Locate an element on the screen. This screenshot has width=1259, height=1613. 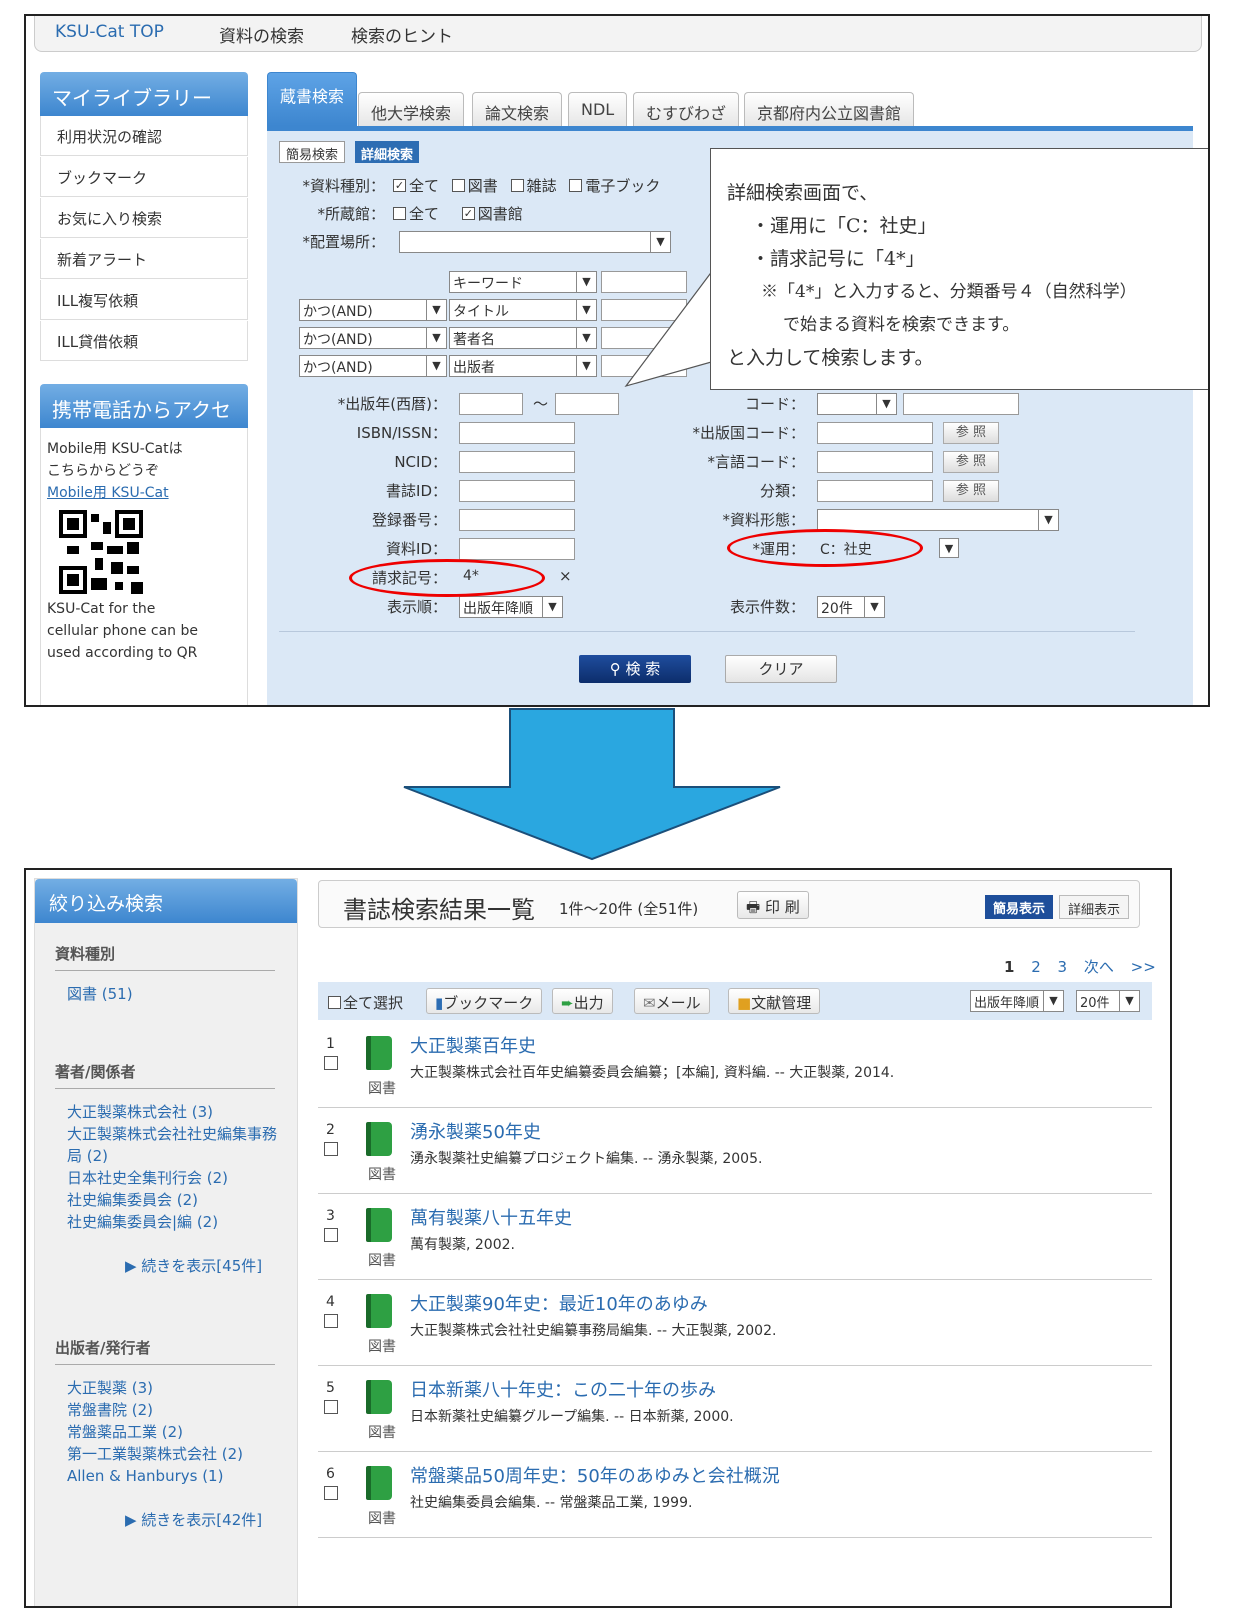
mobile-header: 携帯電話からアクセス is located at coordinates (144, 417).